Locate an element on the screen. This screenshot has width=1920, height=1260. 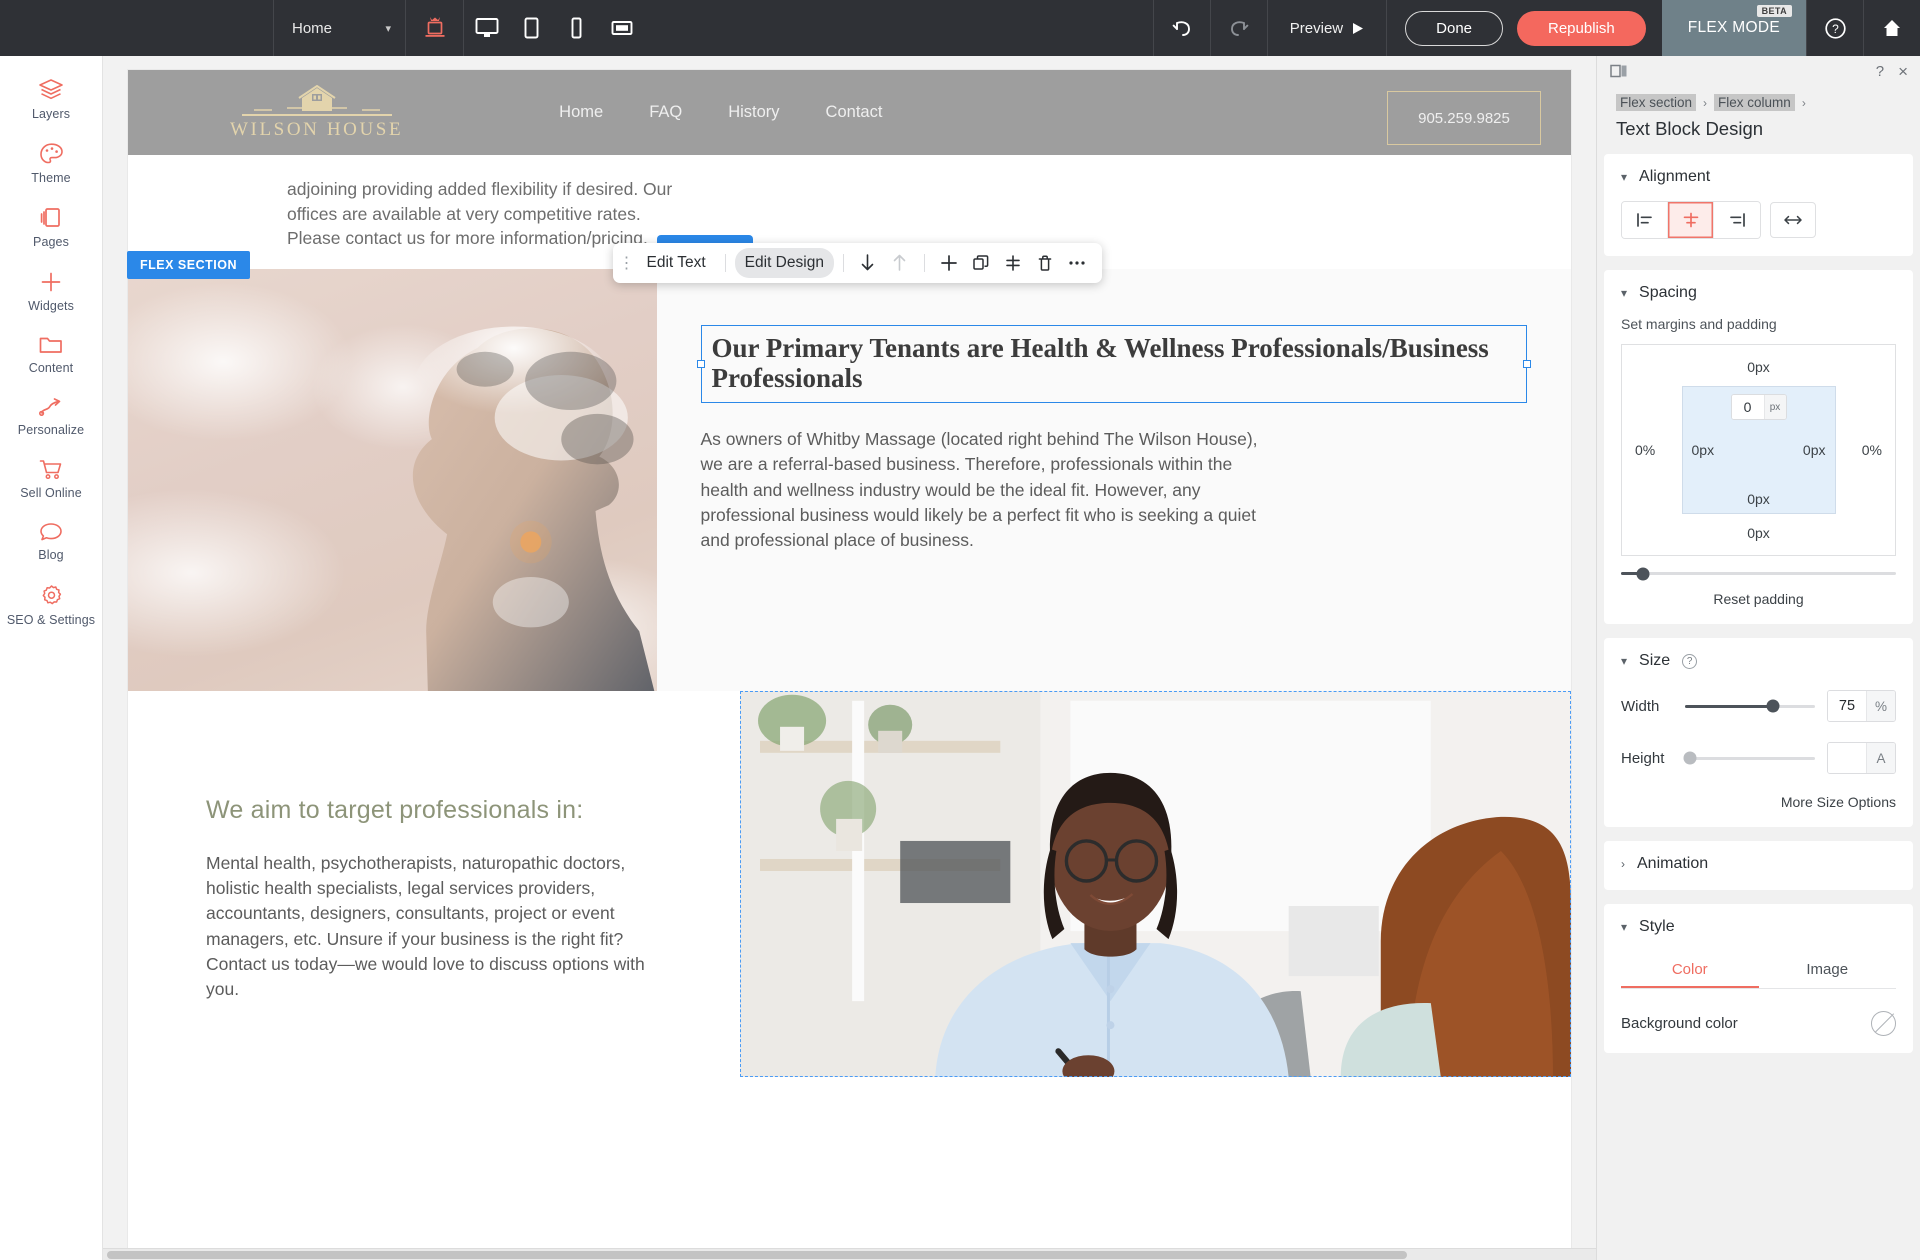
align-right-button is located at coordinates (1737, 220).